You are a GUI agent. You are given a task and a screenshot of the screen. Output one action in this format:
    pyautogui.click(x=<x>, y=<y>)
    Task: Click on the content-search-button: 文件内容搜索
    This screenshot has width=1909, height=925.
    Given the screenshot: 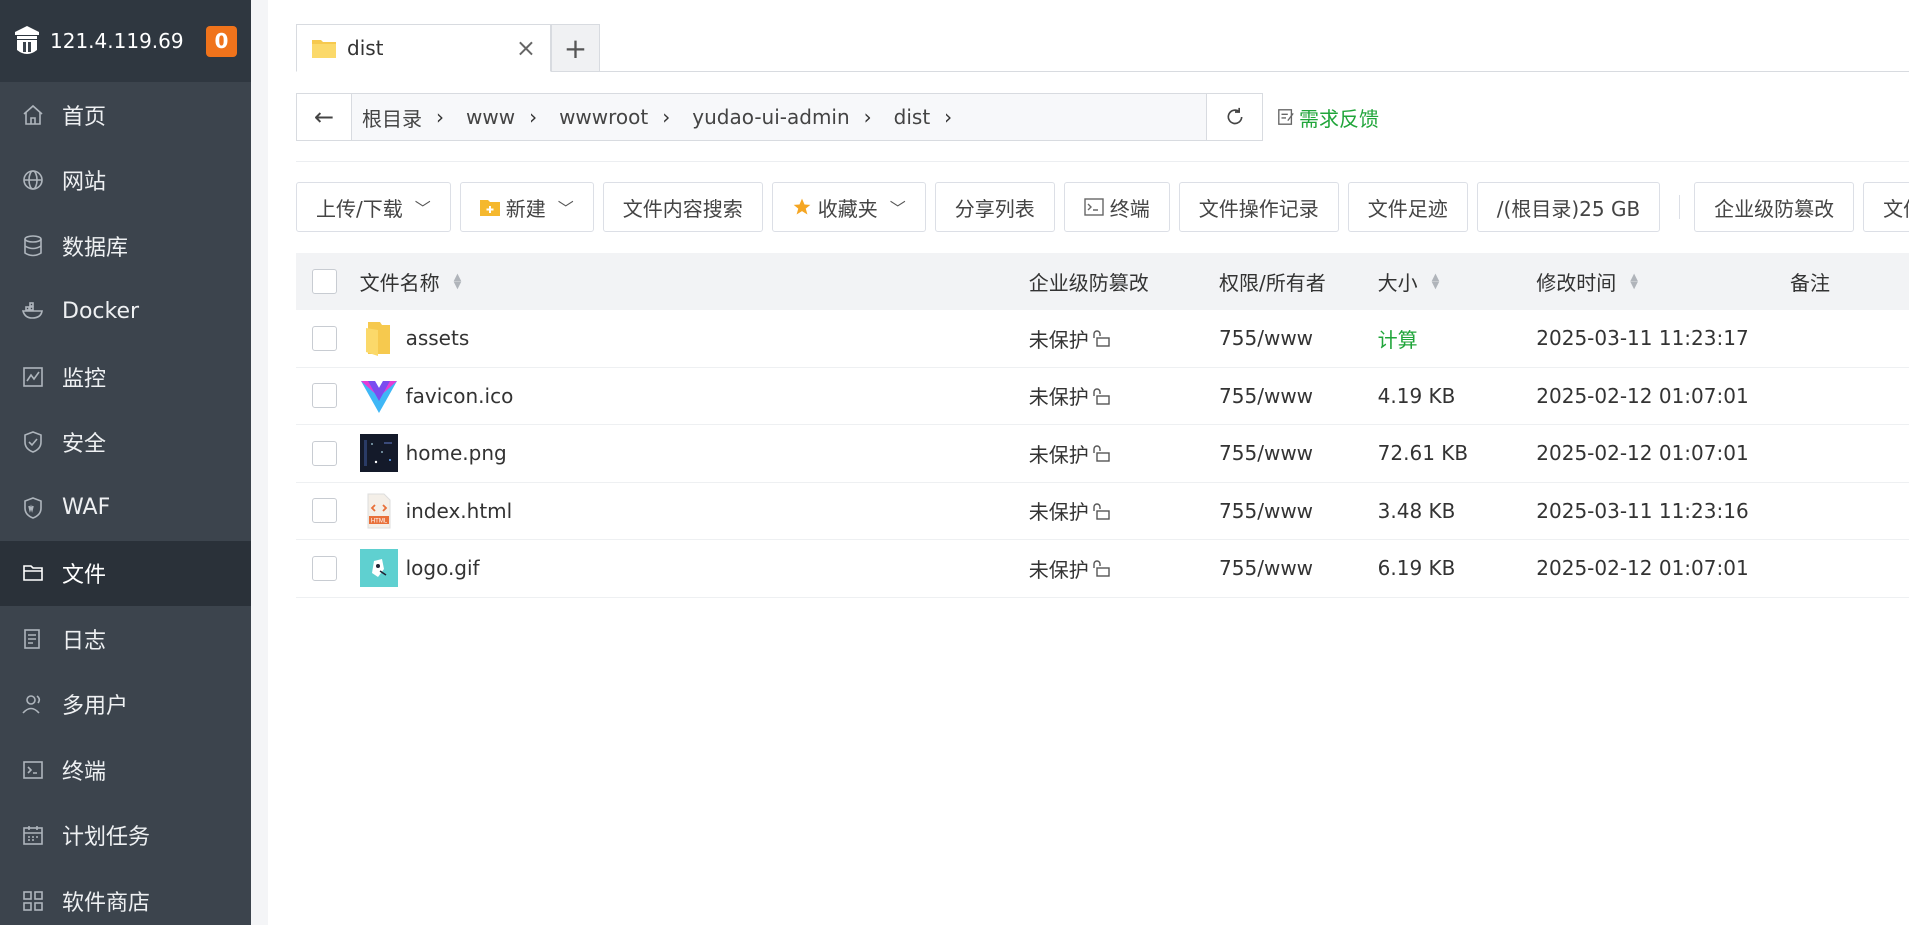 What is the action you would take?
    pyautogui.click(x=682, y=207)
    